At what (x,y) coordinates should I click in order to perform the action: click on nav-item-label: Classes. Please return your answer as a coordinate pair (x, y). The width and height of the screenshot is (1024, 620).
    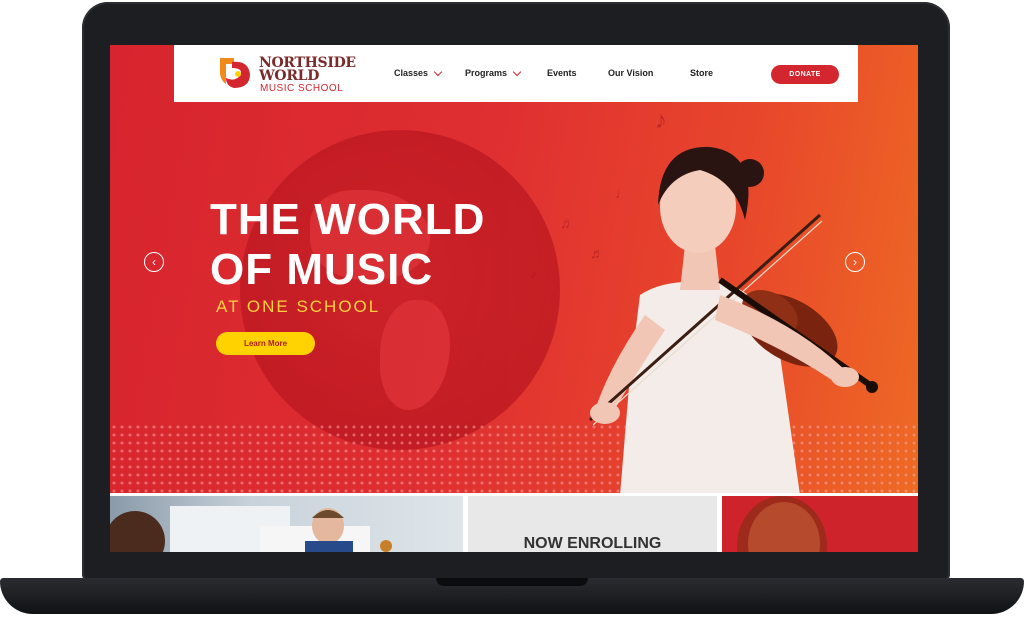
    Looking at the image, I should click on (411, 73).